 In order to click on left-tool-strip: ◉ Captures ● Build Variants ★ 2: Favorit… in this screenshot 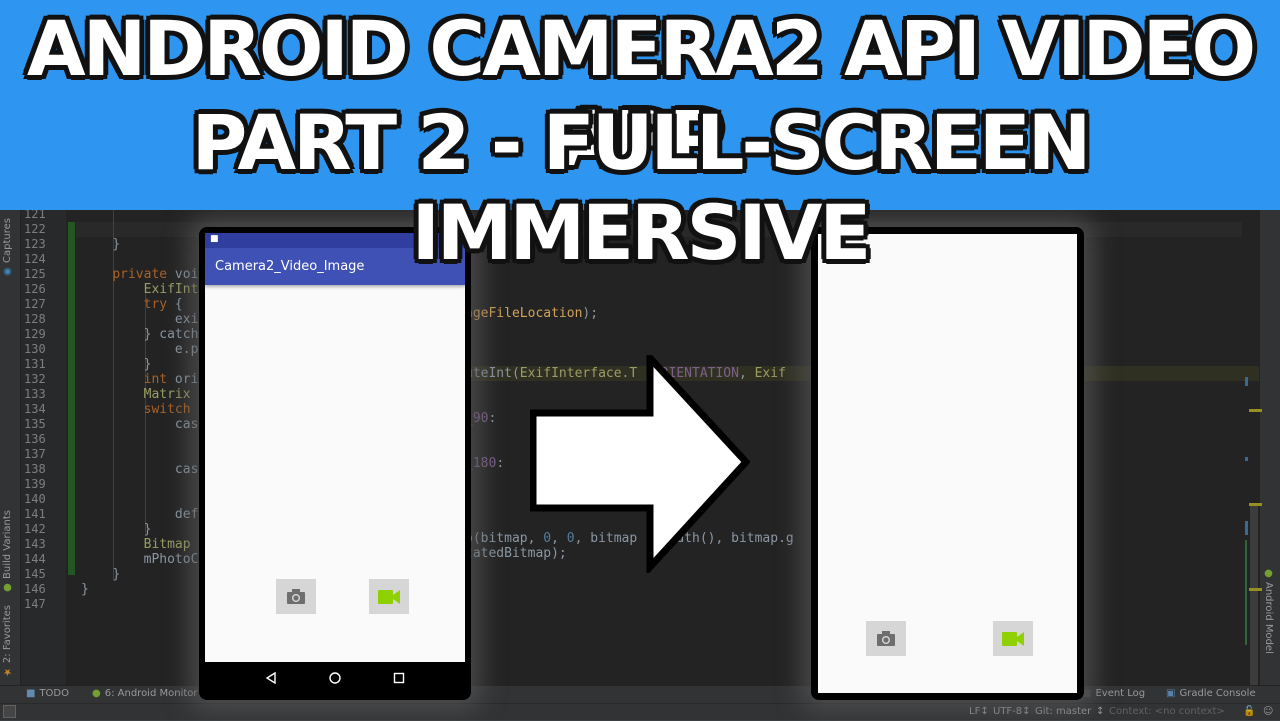, I will do `click(10, 447)`.